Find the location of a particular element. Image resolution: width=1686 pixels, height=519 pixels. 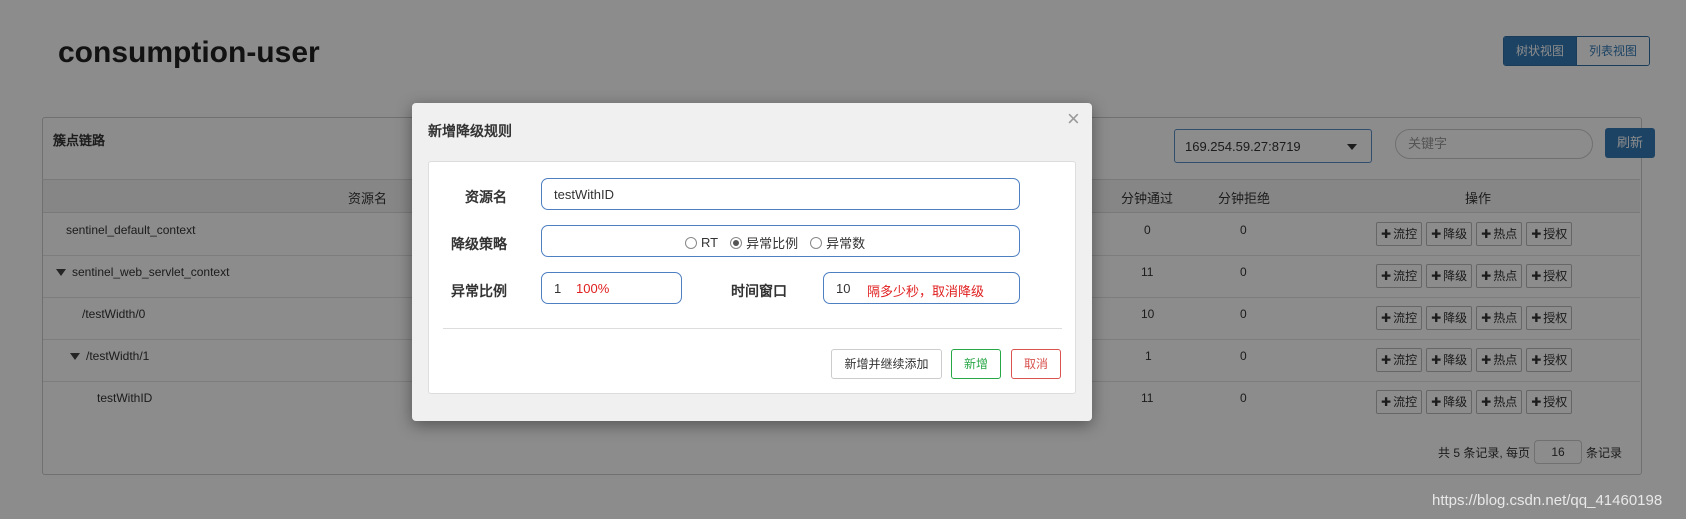

window-label: 时间窗口 is located at coordinates (759, 291).